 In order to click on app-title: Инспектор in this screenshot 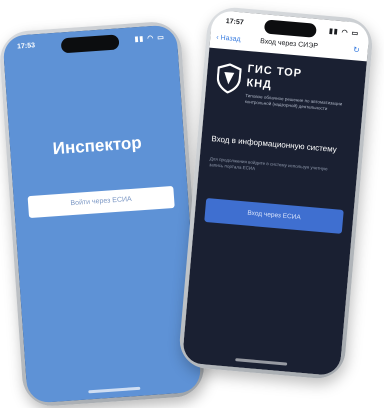, I will do `click(97, 146)`.